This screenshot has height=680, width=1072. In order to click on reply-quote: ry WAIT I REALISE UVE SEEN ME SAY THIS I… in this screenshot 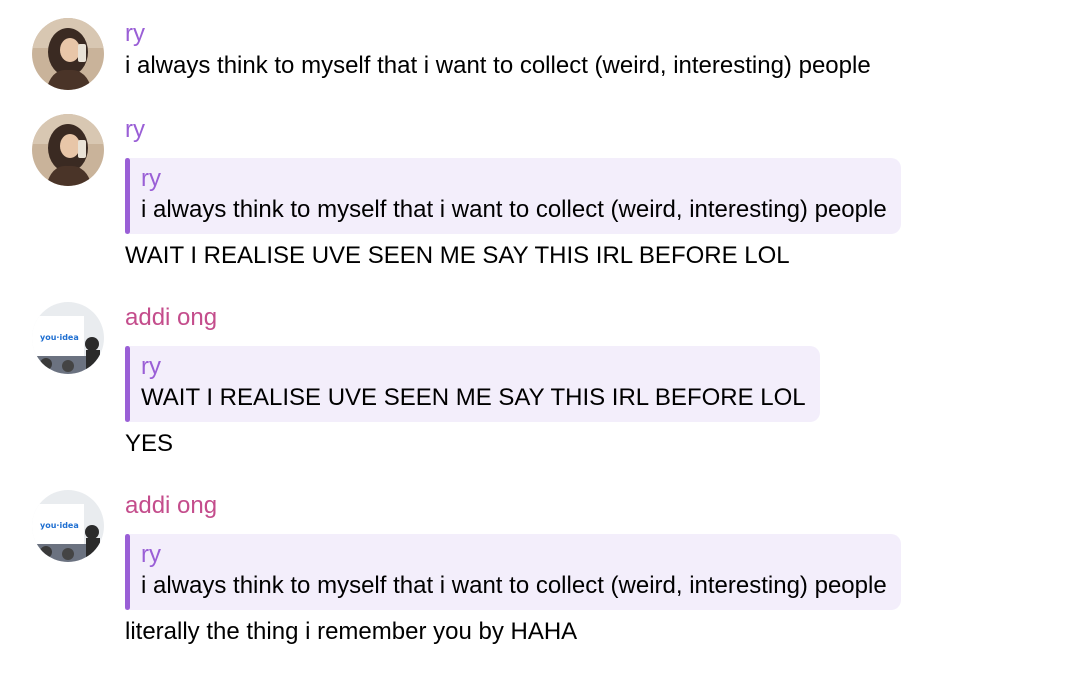, I will do `click(472, 384)`.